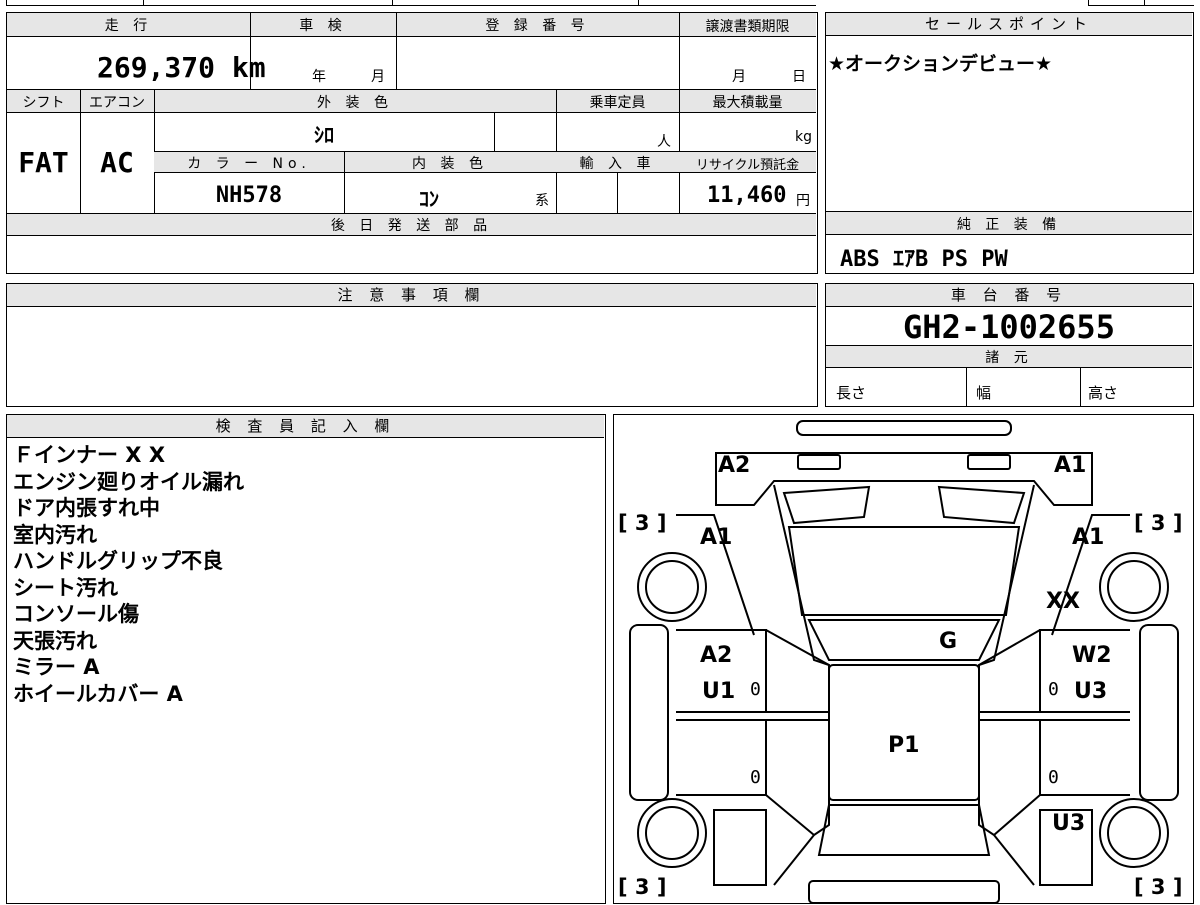  Describe the element at coordinates (1088, 537) in the screenshot. I see `mark-fender-right: A1` at that location.